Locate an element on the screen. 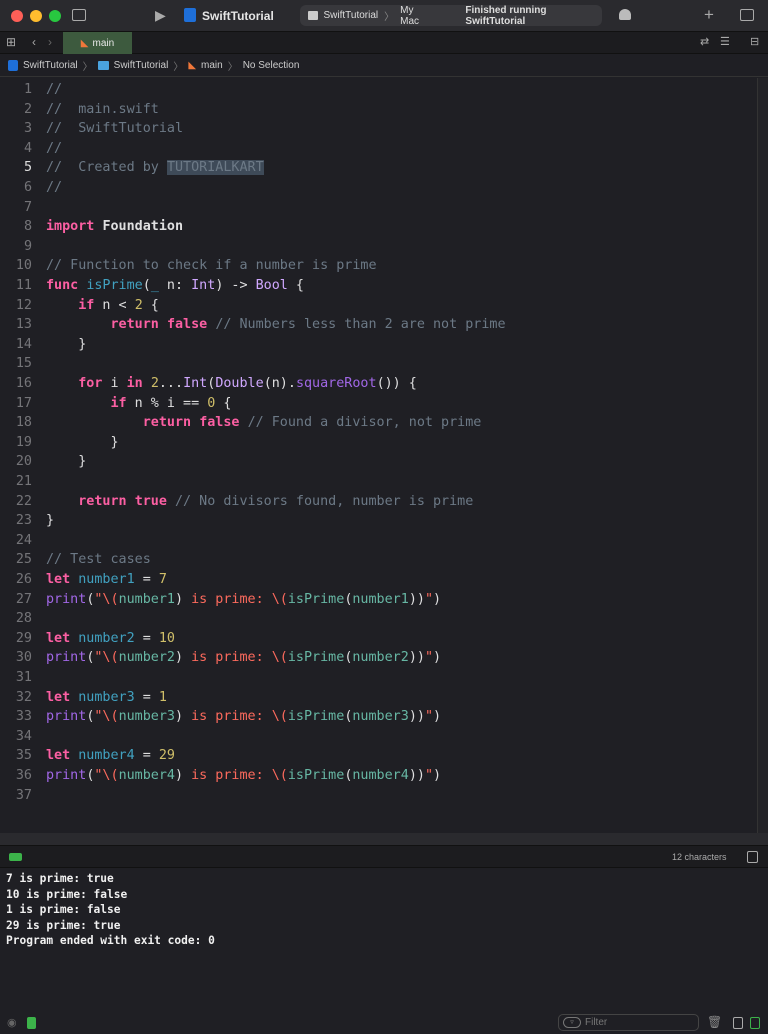 This screenshot has height=1034, width=768. breadcrumb-folder: SwiftTutorial is located at coordinates (141, 65).